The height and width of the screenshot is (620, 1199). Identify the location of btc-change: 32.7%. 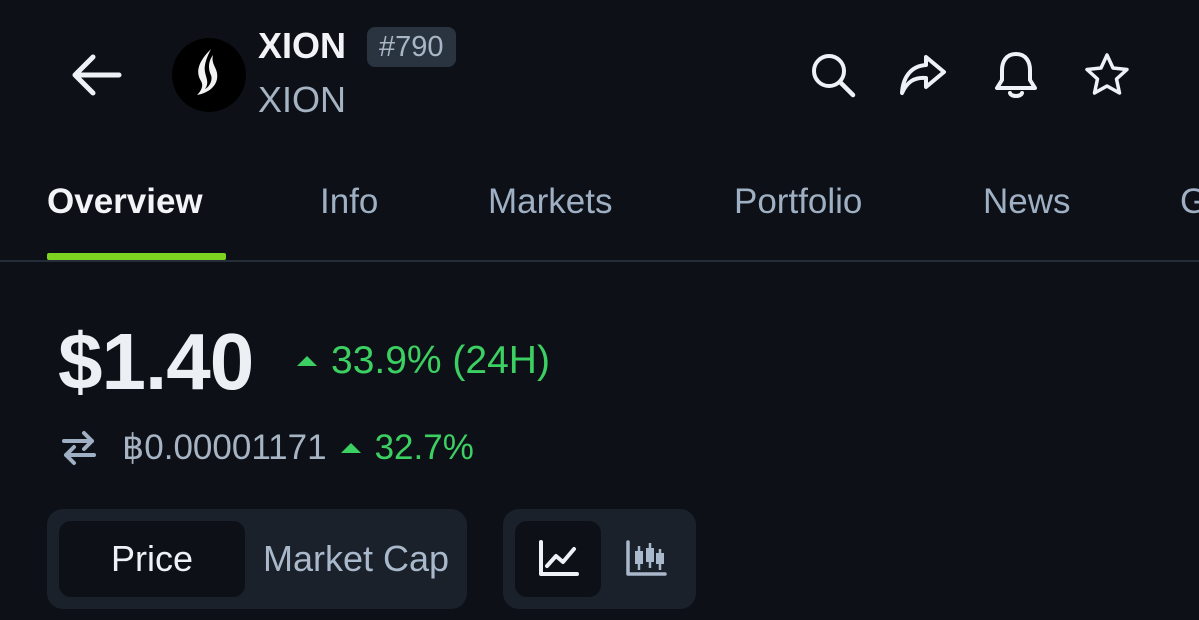
(407, 448).